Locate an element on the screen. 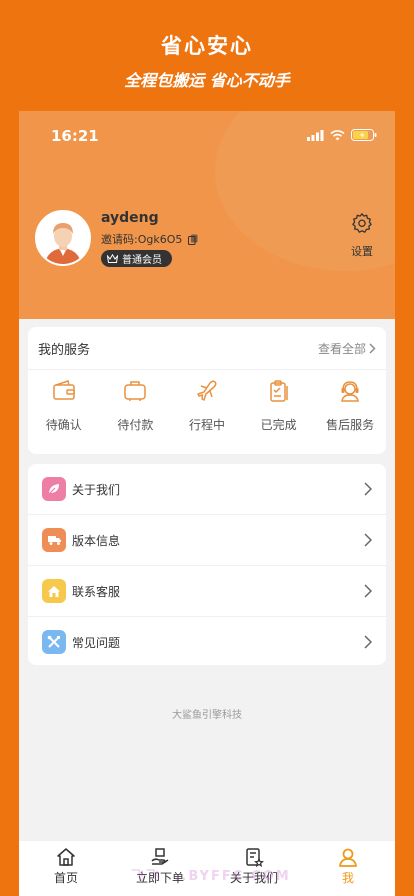  home-outline-icon is located at coordinates (66, 857).